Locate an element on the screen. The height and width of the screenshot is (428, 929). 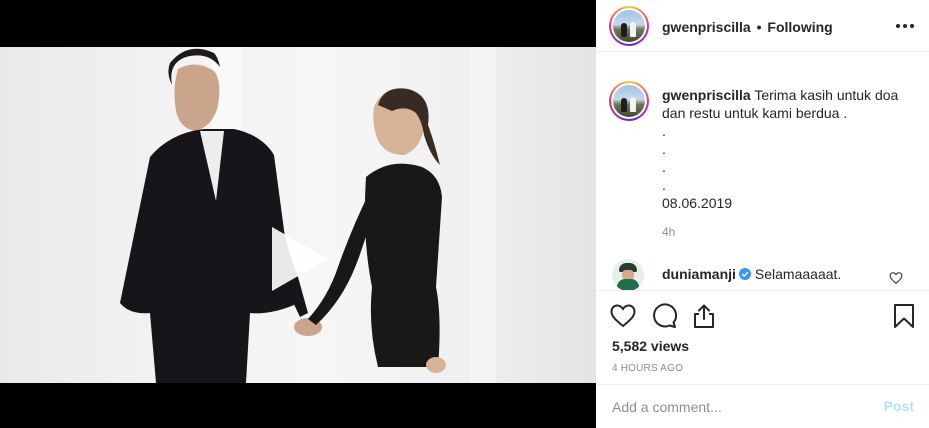
caption-author-link: gwenpriscilla is located at coordinates (706, 95).